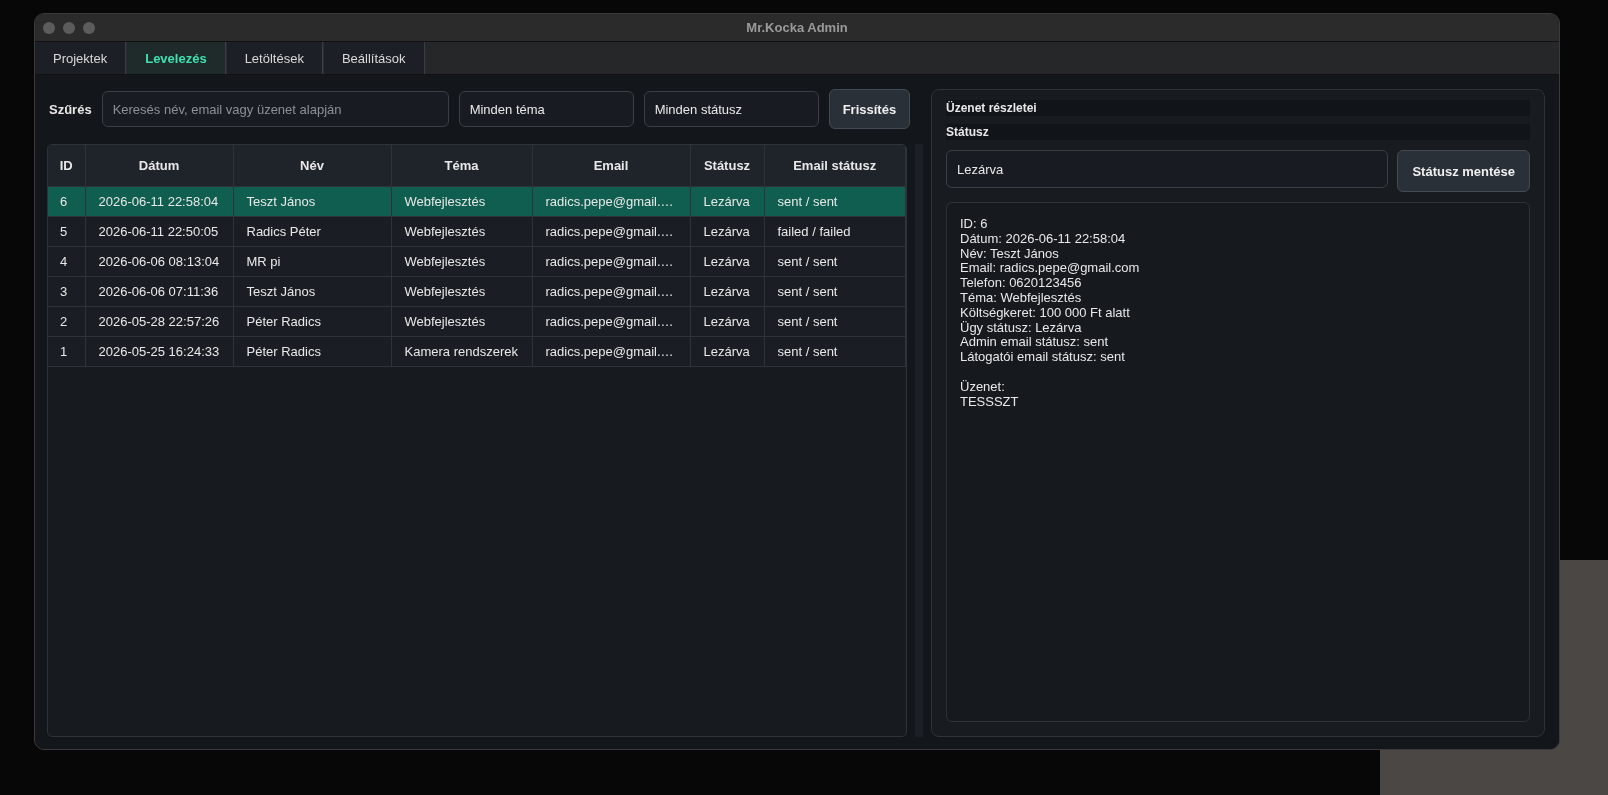  Describe the element at coordinates (1463, 171) in the screenshot. I see `save-status-button: Státusz mentése` at that location.